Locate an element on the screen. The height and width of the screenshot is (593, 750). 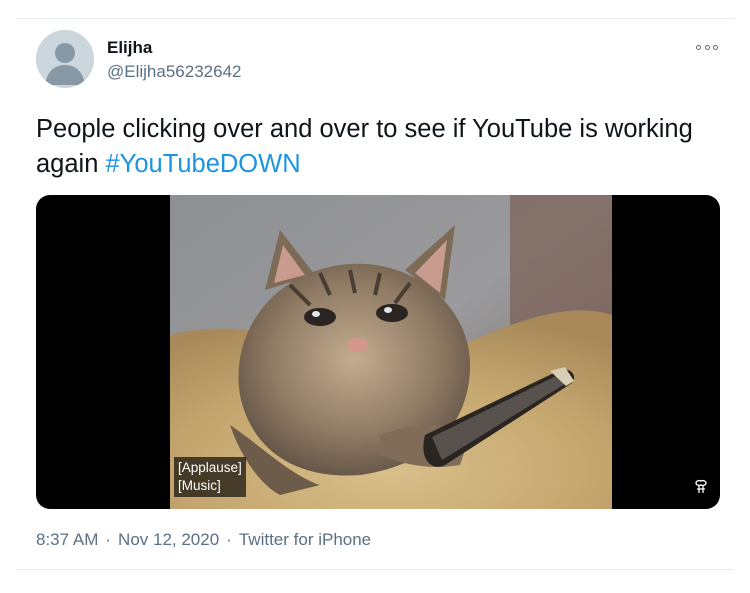
default-profile-icon is located at coordinates (65, 59).